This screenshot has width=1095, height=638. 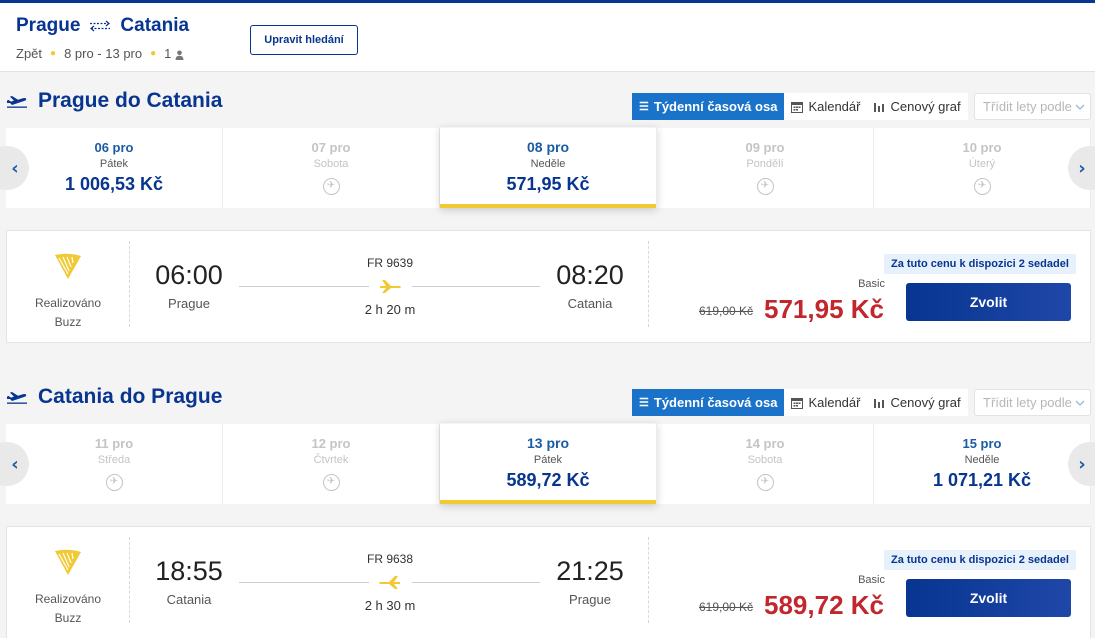 I want to click on departure-time: 06:00, so click(x=189, y=275).